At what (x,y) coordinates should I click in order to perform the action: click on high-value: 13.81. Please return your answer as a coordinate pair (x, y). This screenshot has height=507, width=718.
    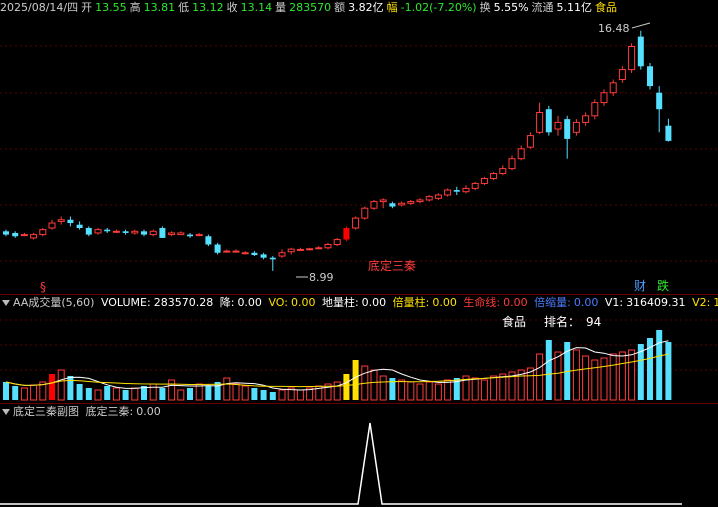
    Looking at the image, I should click on (159, 7).